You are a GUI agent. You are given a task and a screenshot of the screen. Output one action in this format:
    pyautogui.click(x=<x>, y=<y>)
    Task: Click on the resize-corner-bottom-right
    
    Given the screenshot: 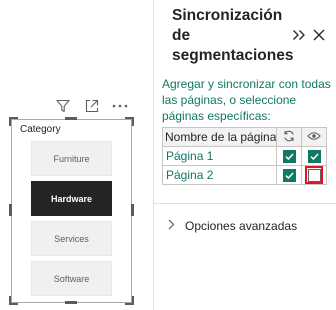 What is the action you would take?
    pyautogui.click(x=129, y=300)
    